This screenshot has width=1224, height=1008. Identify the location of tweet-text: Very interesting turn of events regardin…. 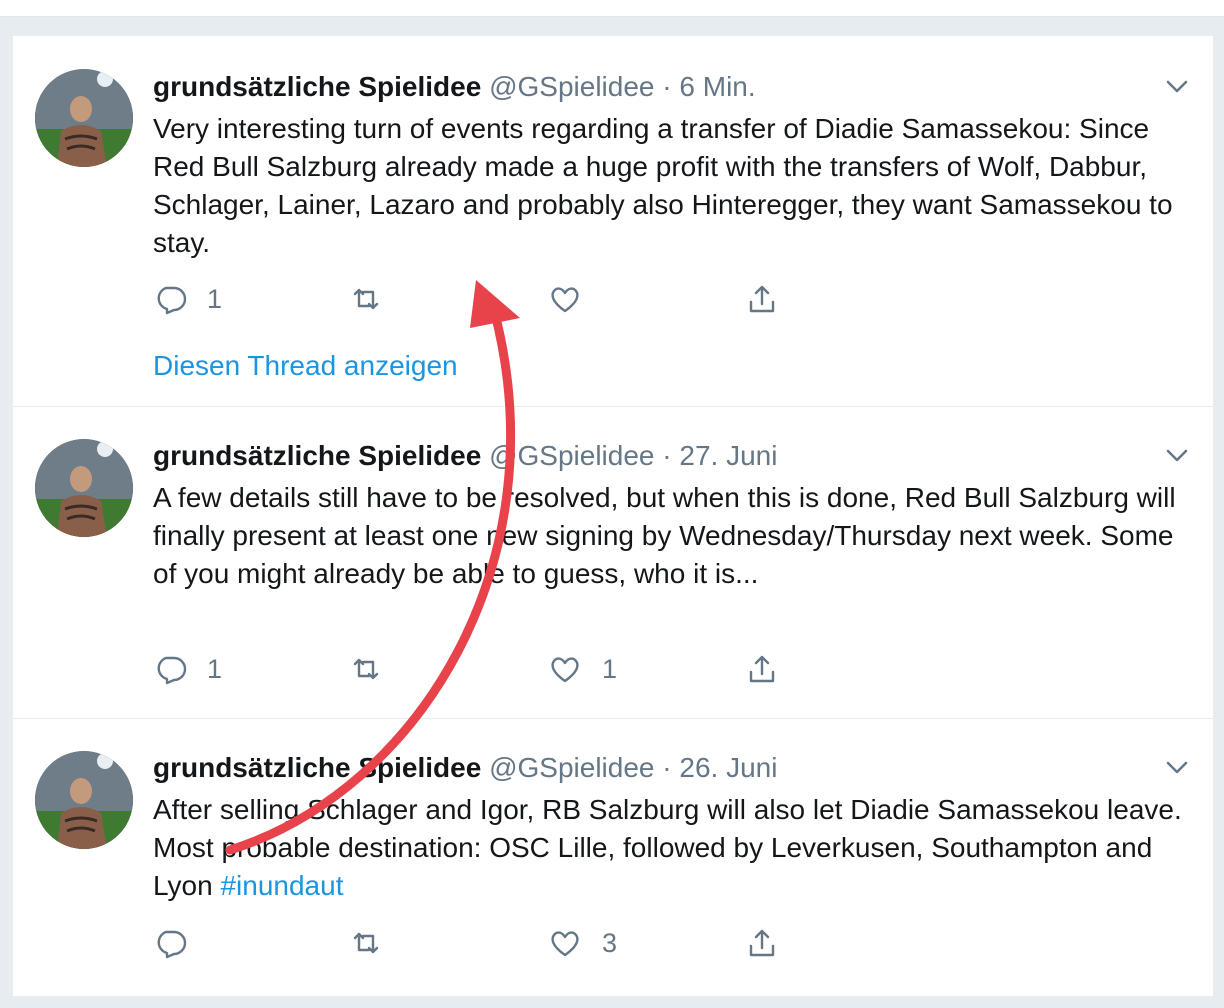
(663, 185).